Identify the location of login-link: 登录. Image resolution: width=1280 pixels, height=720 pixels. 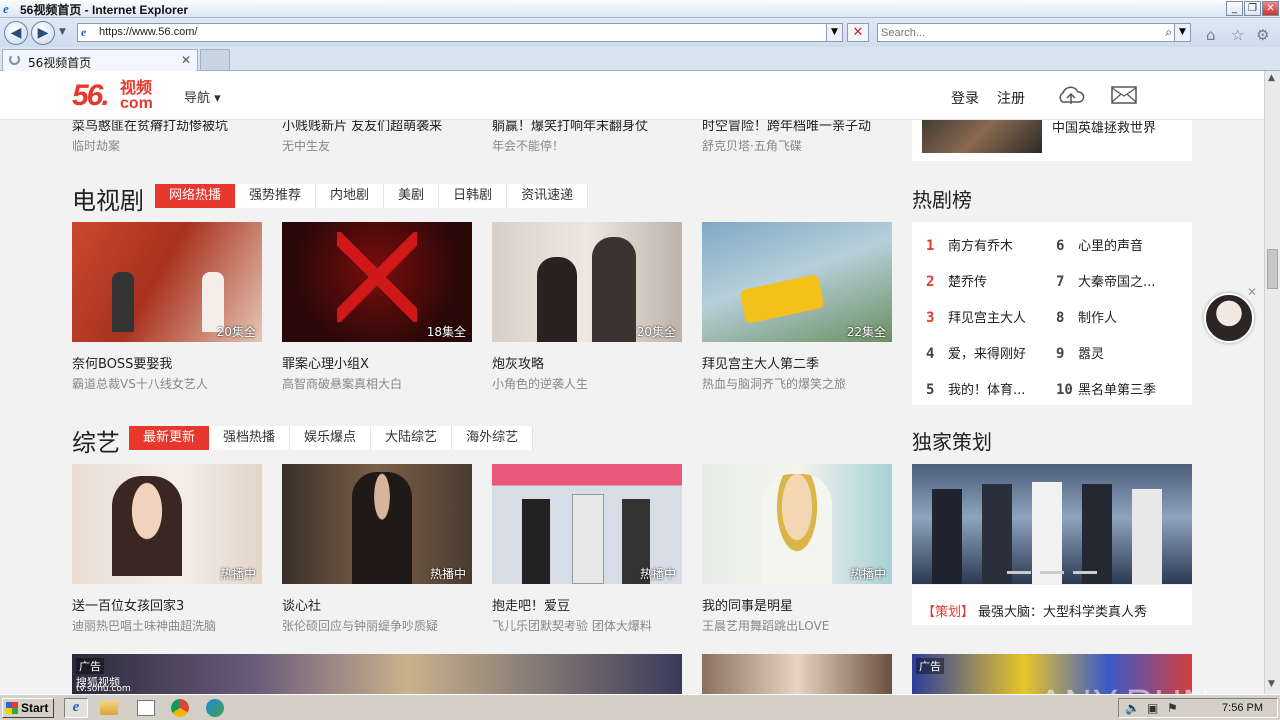
(965, 98).